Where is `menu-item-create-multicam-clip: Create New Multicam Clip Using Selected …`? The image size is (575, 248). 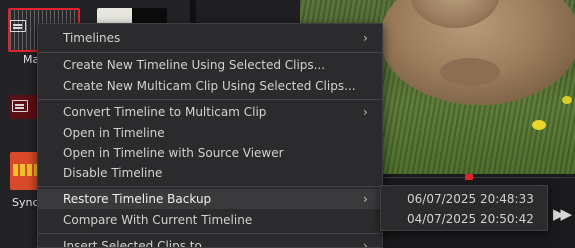
menu-item-create-multicam-clip: Create New Multicam Clip Using Selected … is located at coordinates (210, 86).